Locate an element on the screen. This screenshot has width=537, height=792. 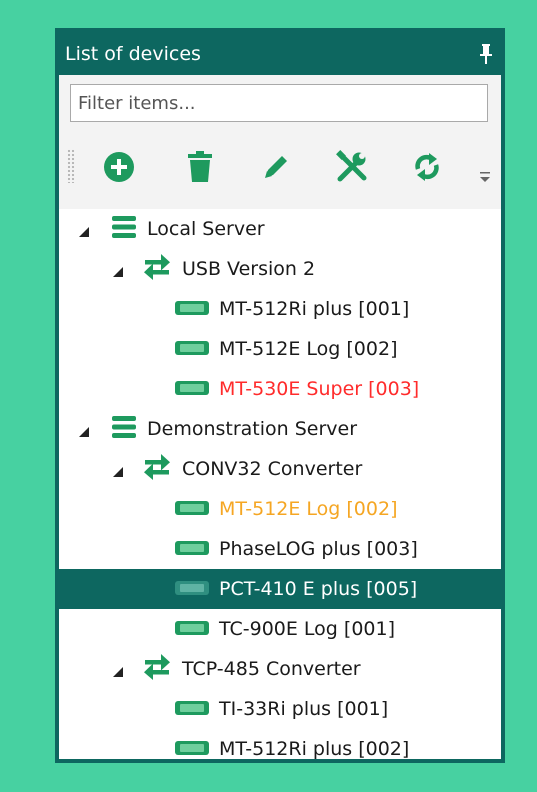
plus-circle-icon is located at coordinates (119, 167).